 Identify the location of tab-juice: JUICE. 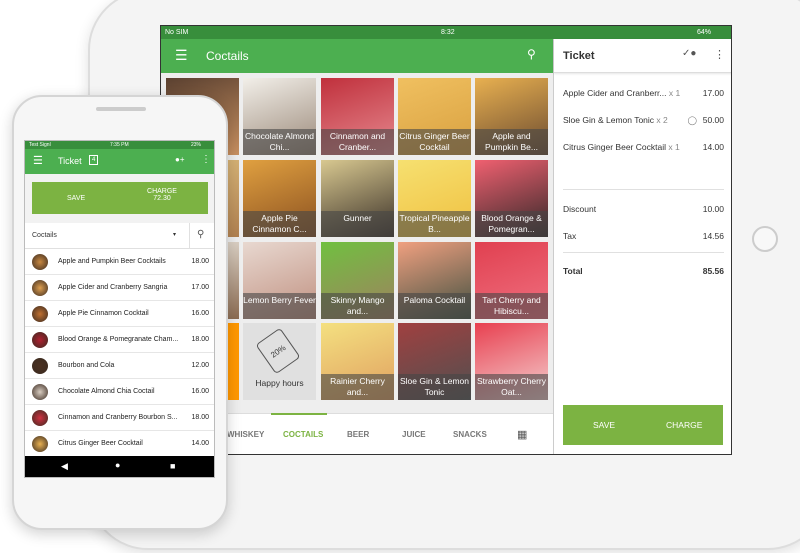
(414, 434).